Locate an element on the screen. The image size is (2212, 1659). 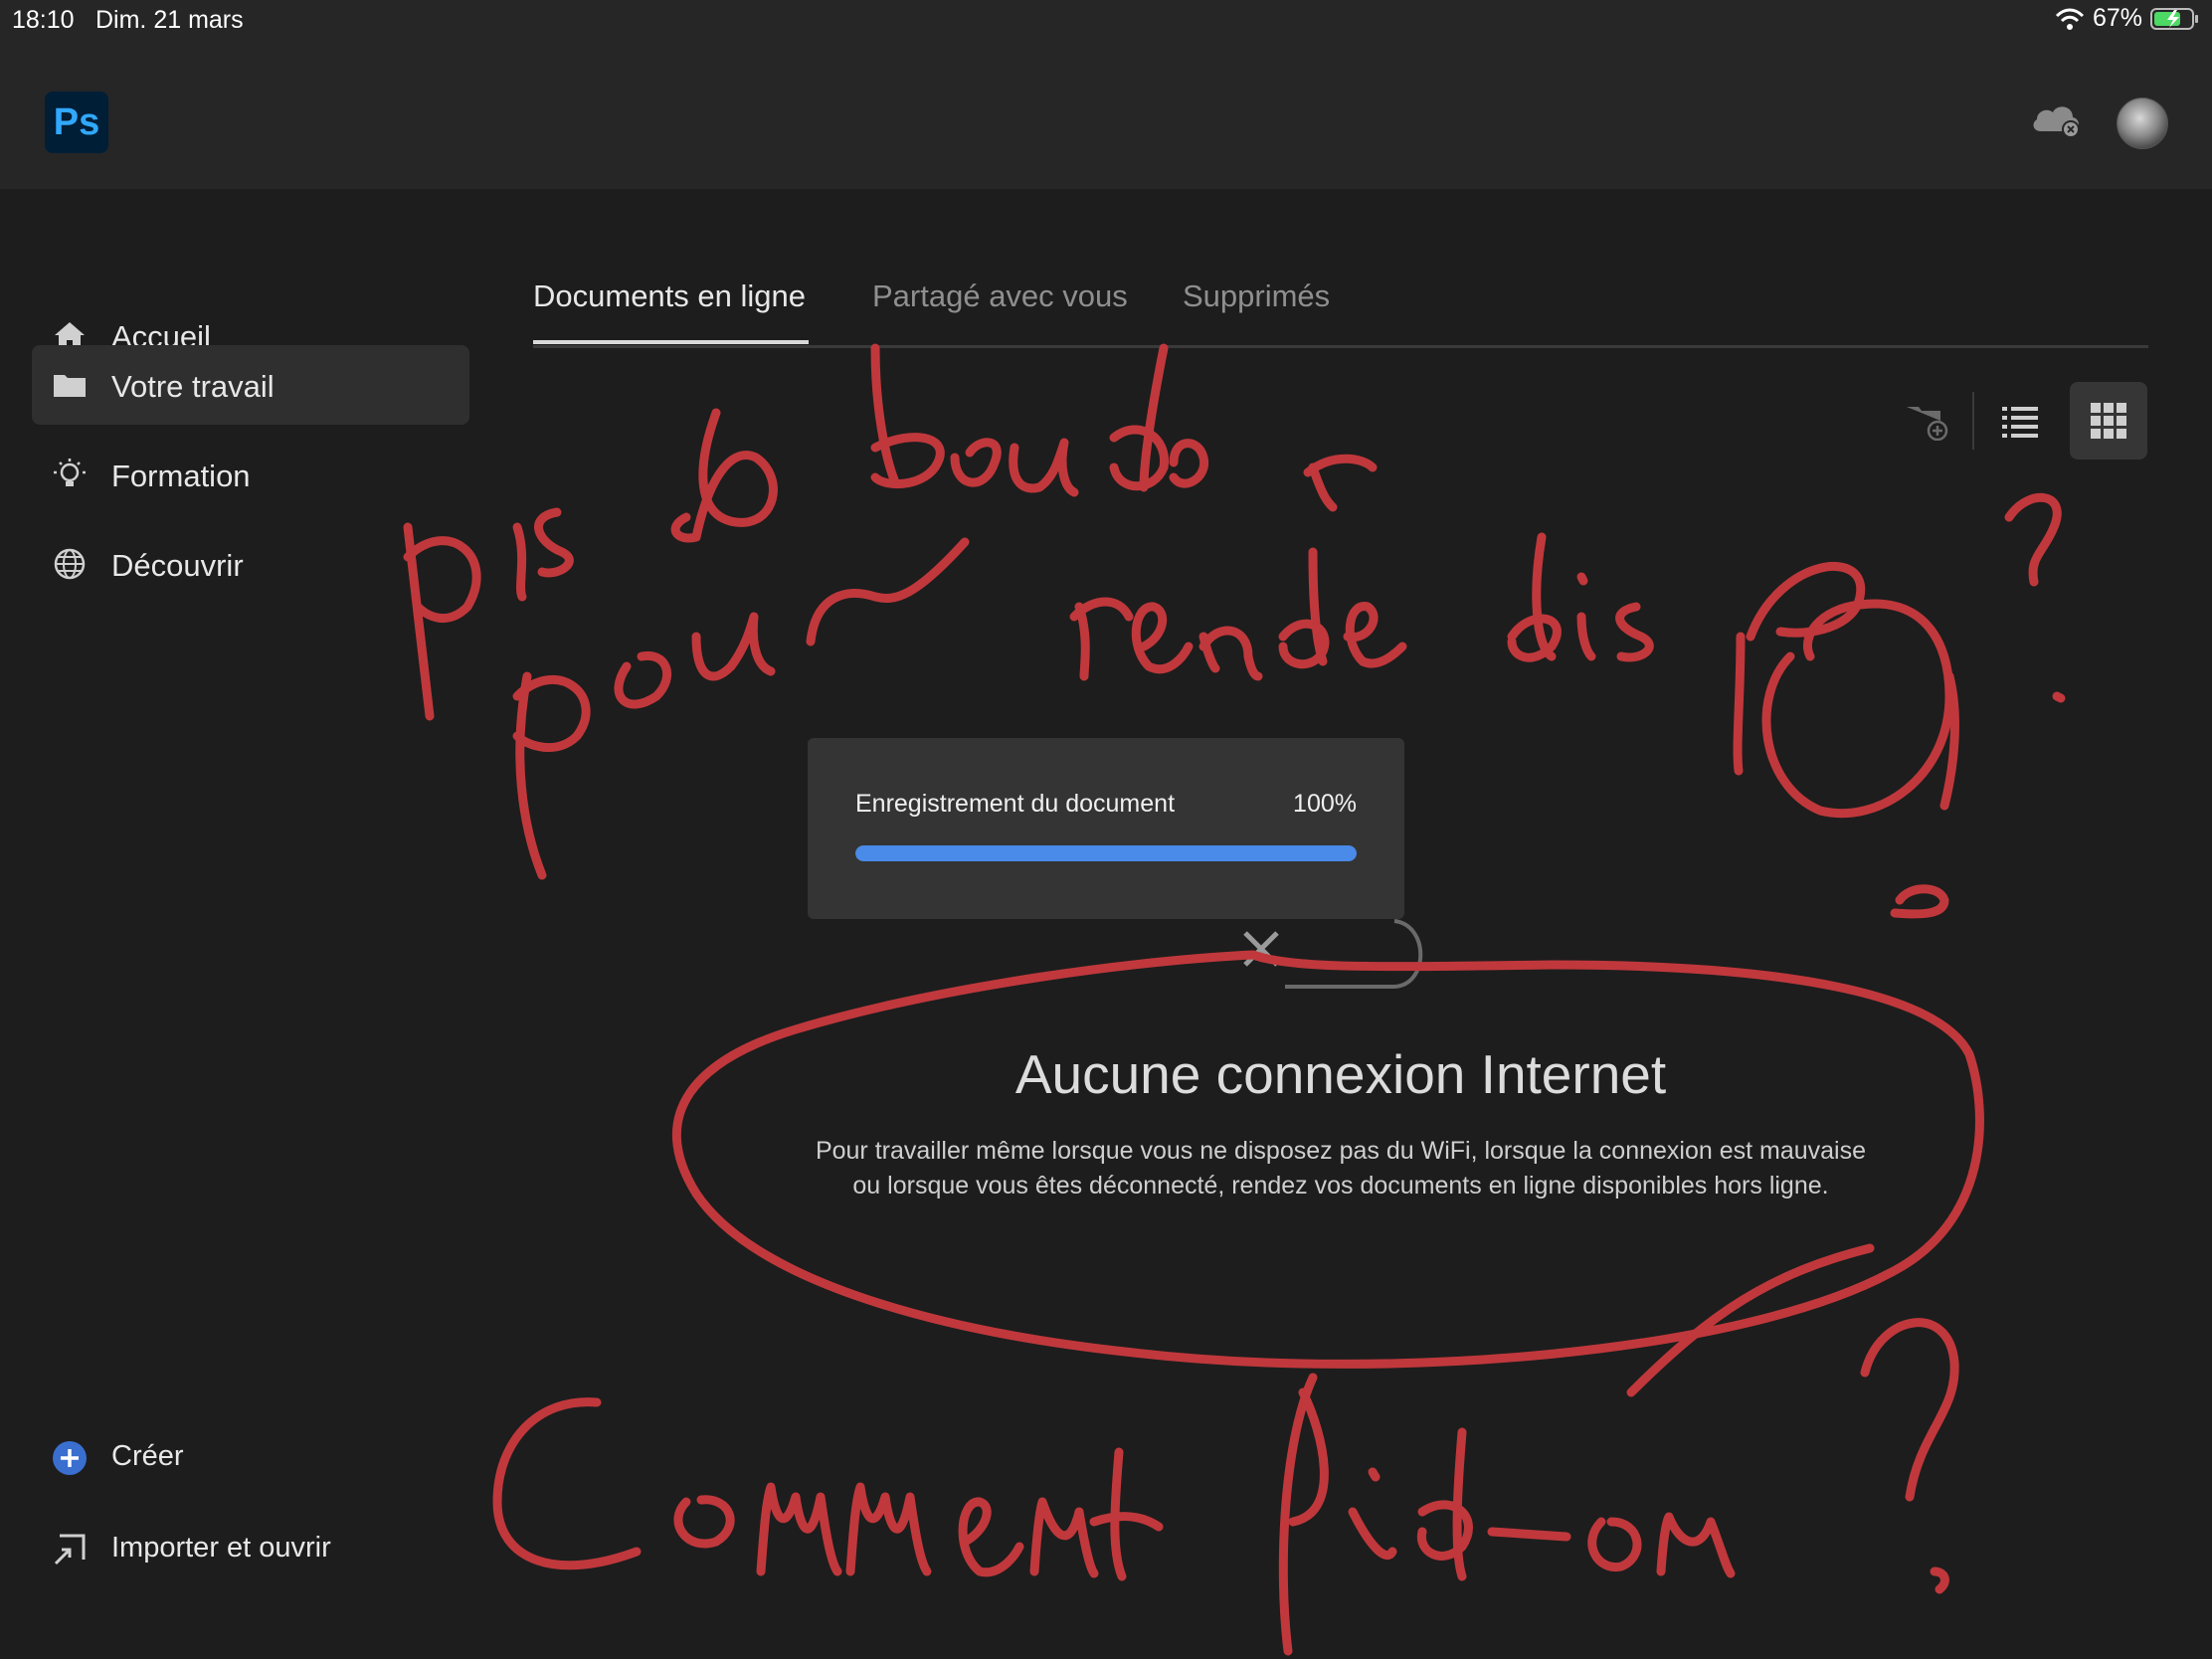
sidebar-item-label: Formation is located at coordinates (181, 476).